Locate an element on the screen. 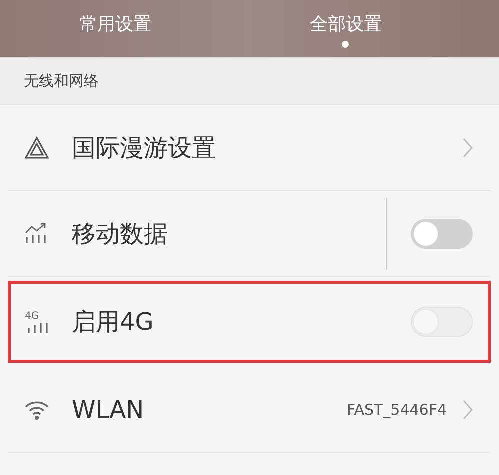  triangle-icon is located at coordinates (37, 148).